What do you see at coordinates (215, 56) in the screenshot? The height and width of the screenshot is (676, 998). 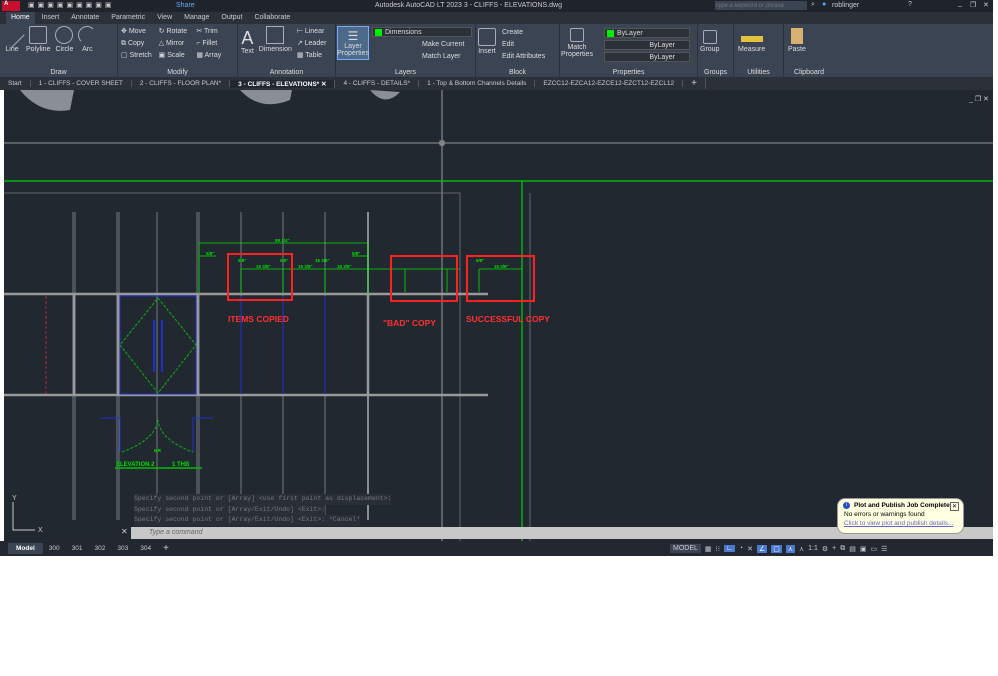 I see `array-button: ▦ Array` at bounding box center [215, 56].